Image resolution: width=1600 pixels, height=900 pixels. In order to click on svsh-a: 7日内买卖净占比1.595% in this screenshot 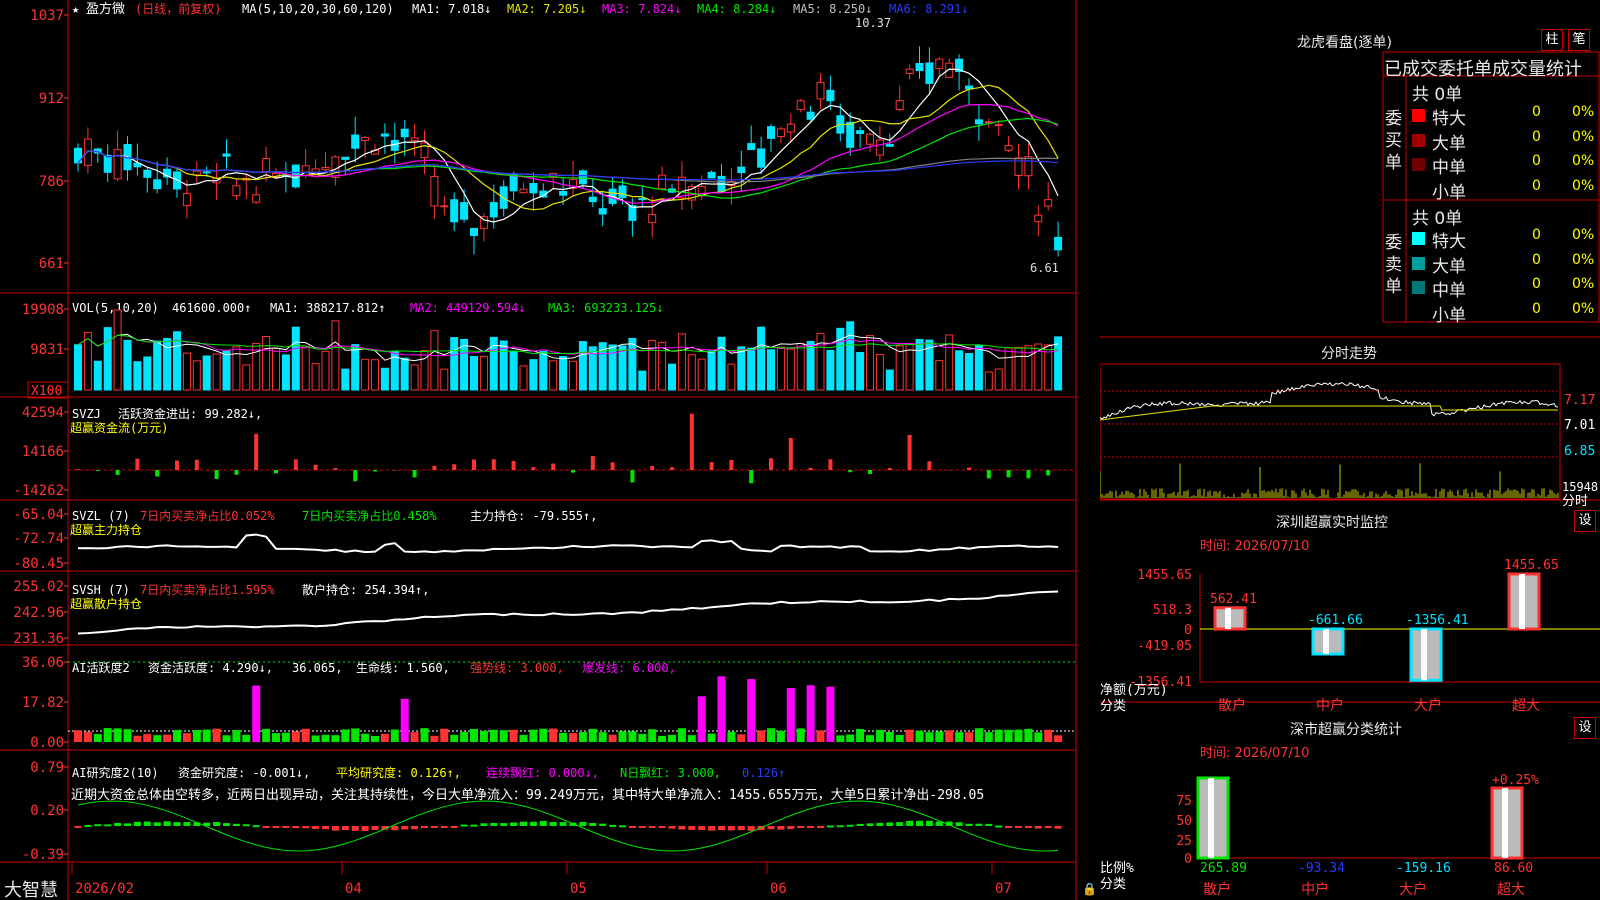, I will do `click(207, 589)`.